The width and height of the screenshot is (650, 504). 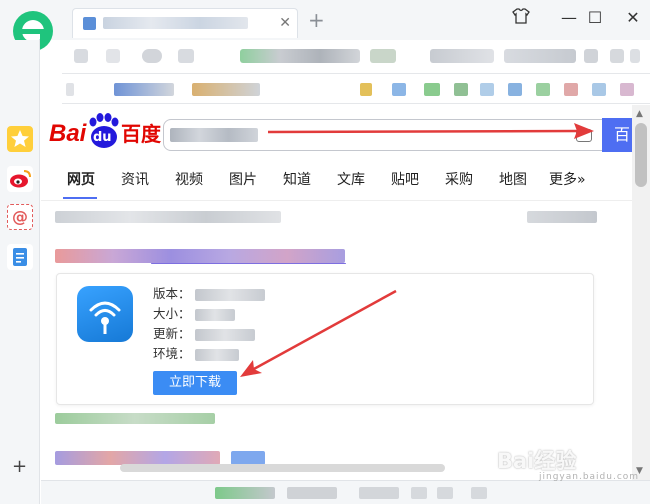 I want to click on updated-value, so click(x=224, y=334).